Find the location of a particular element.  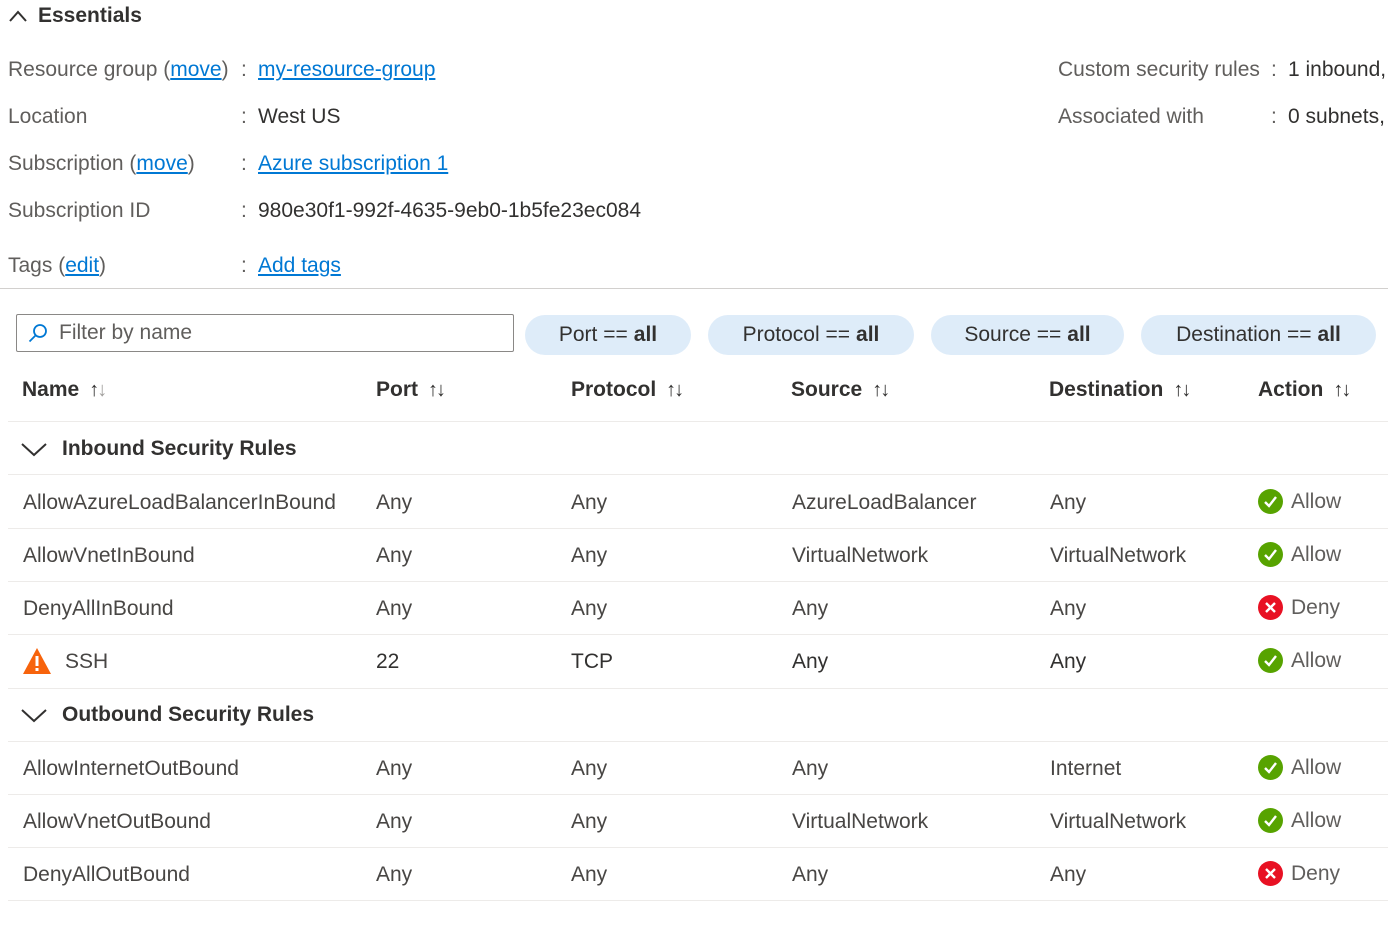

warning-icon is located at coordinates (37, 664).